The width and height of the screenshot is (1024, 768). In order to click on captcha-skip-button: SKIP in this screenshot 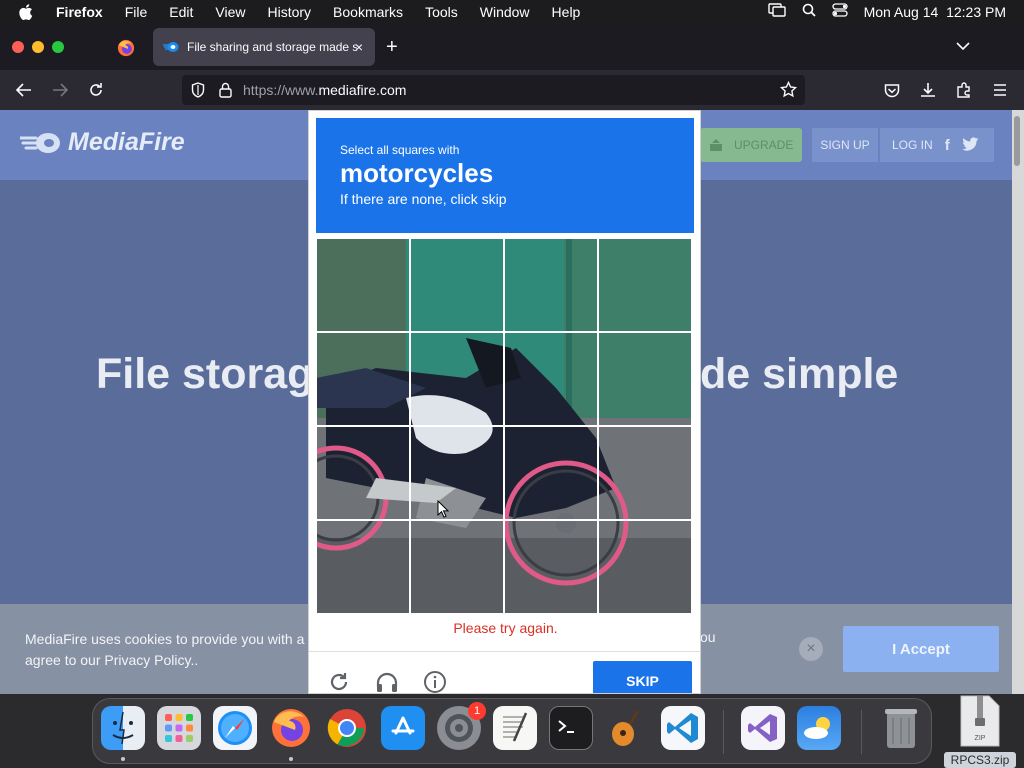, I will do `click(642, 677)`.